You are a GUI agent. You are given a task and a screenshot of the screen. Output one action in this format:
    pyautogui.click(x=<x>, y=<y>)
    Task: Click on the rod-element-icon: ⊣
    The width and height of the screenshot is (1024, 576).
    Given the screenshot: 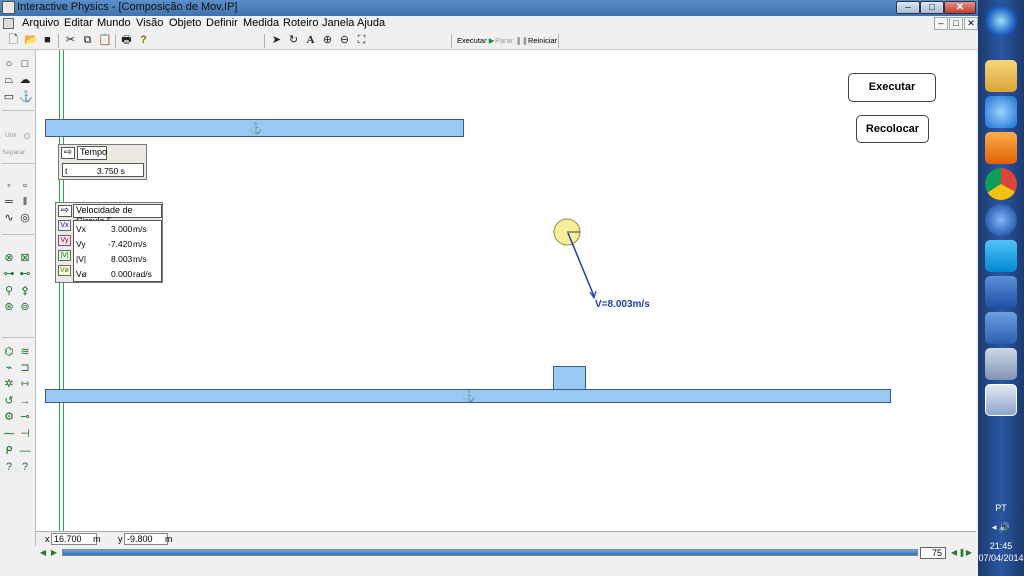 What is the action you would take?
    pyautogui.click(x=25, y=434)
    